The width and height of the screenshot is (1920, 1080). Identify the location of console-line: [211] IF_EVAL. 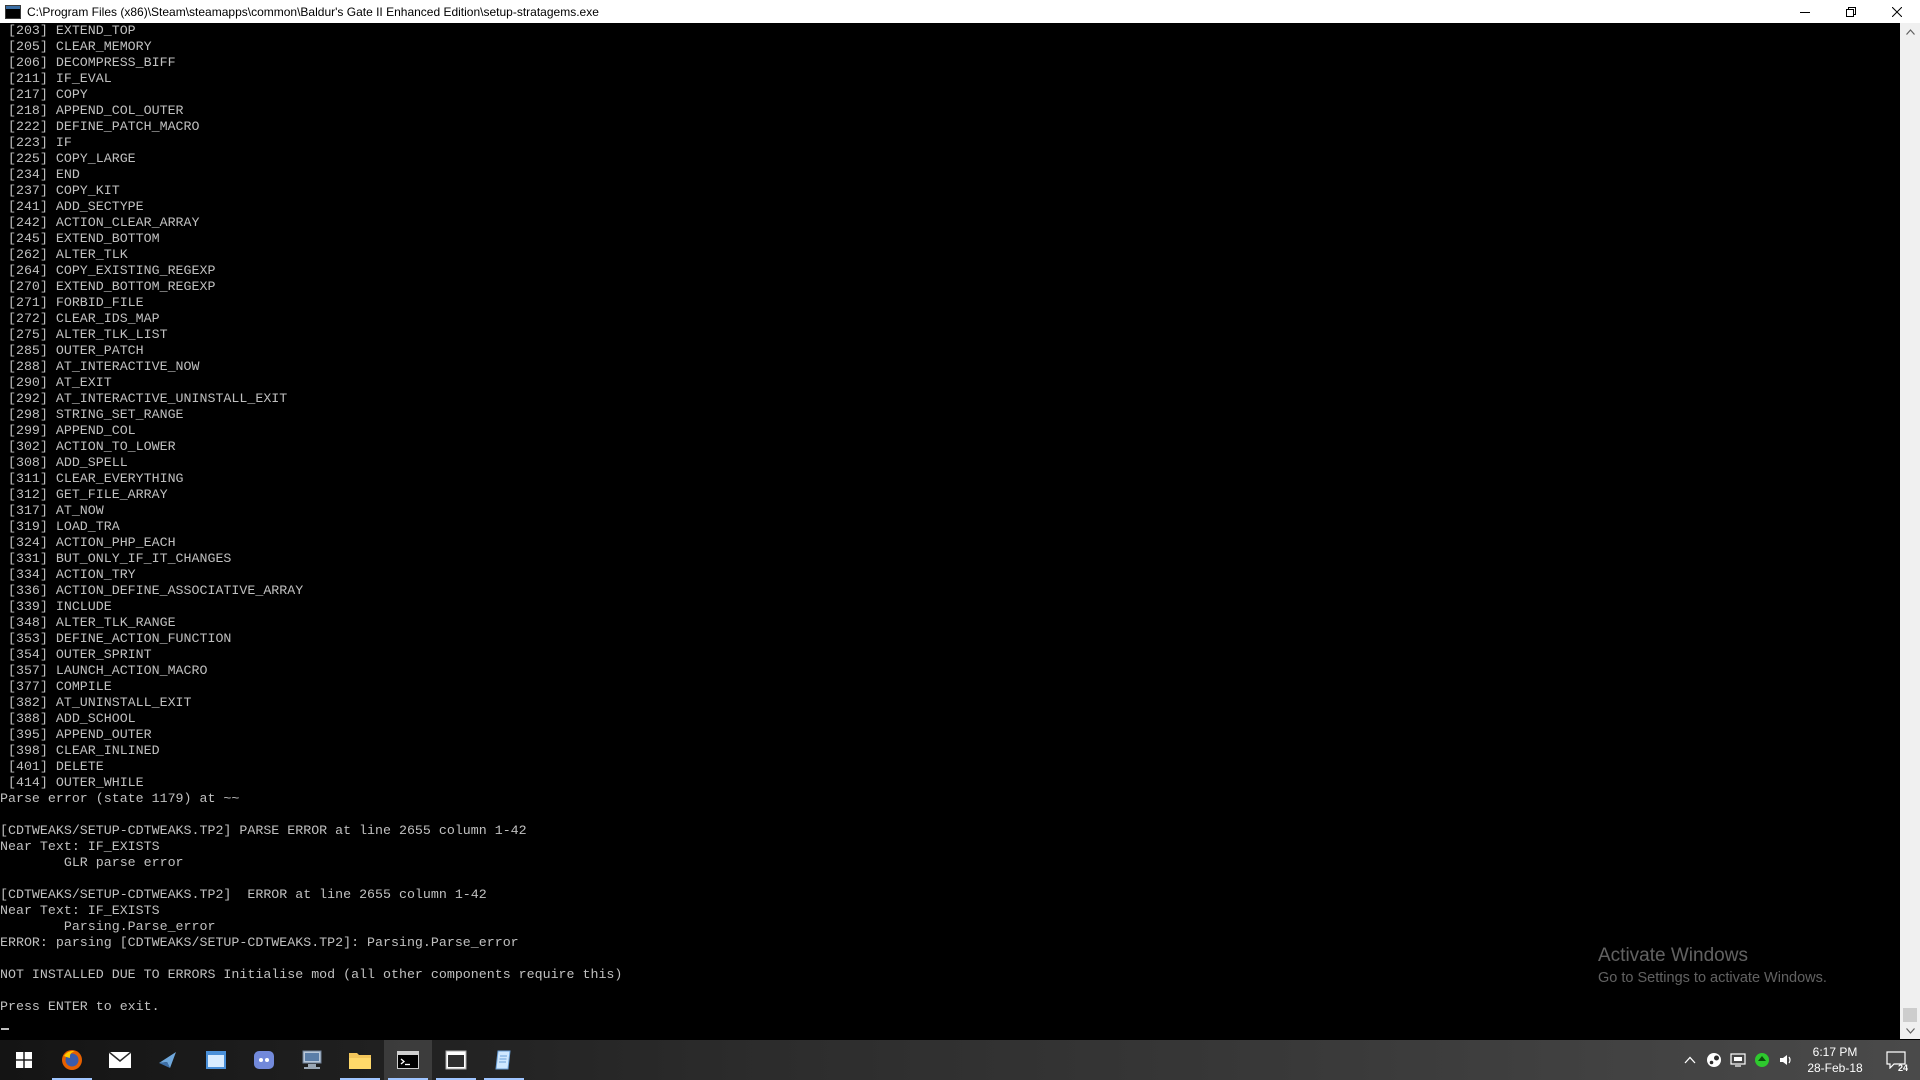
(56, 78).